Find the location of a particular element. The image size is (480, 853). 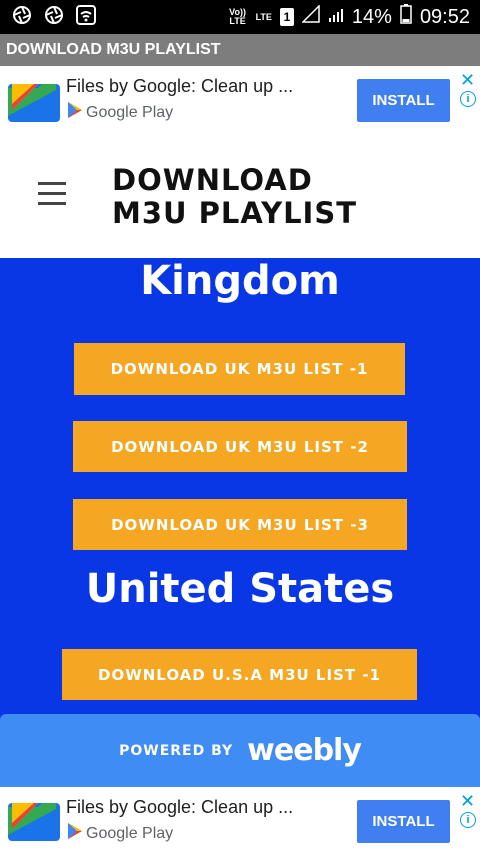

signal-icon is located at coordinates (310, 16).